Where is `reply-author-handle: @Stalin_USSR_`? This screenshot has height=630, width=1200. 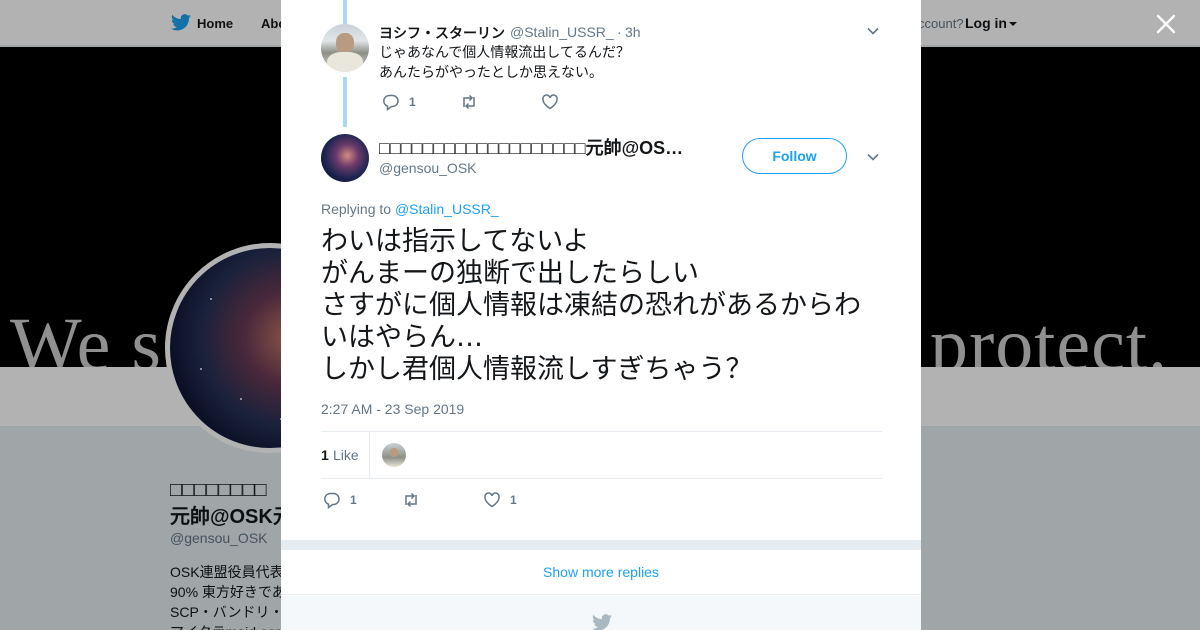
reply-author-handle: @Stalin_USSR_ is located at coordinates (562, 32).